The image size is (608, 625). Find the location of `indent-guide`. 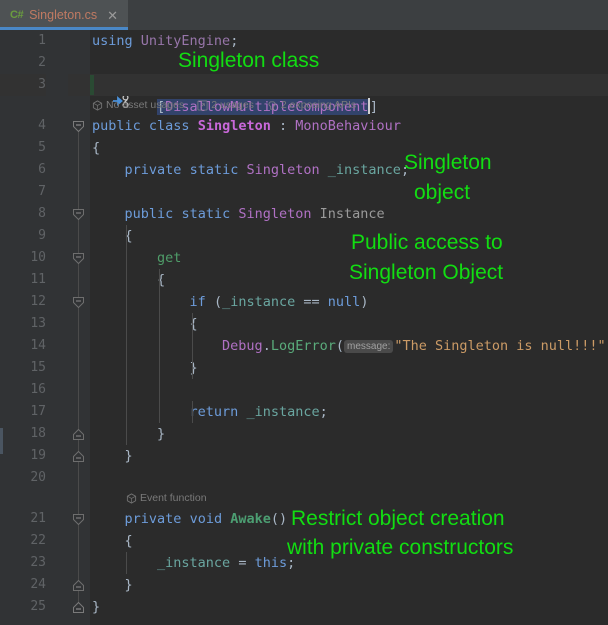

indent-guide is located at coordinates (126, 434).